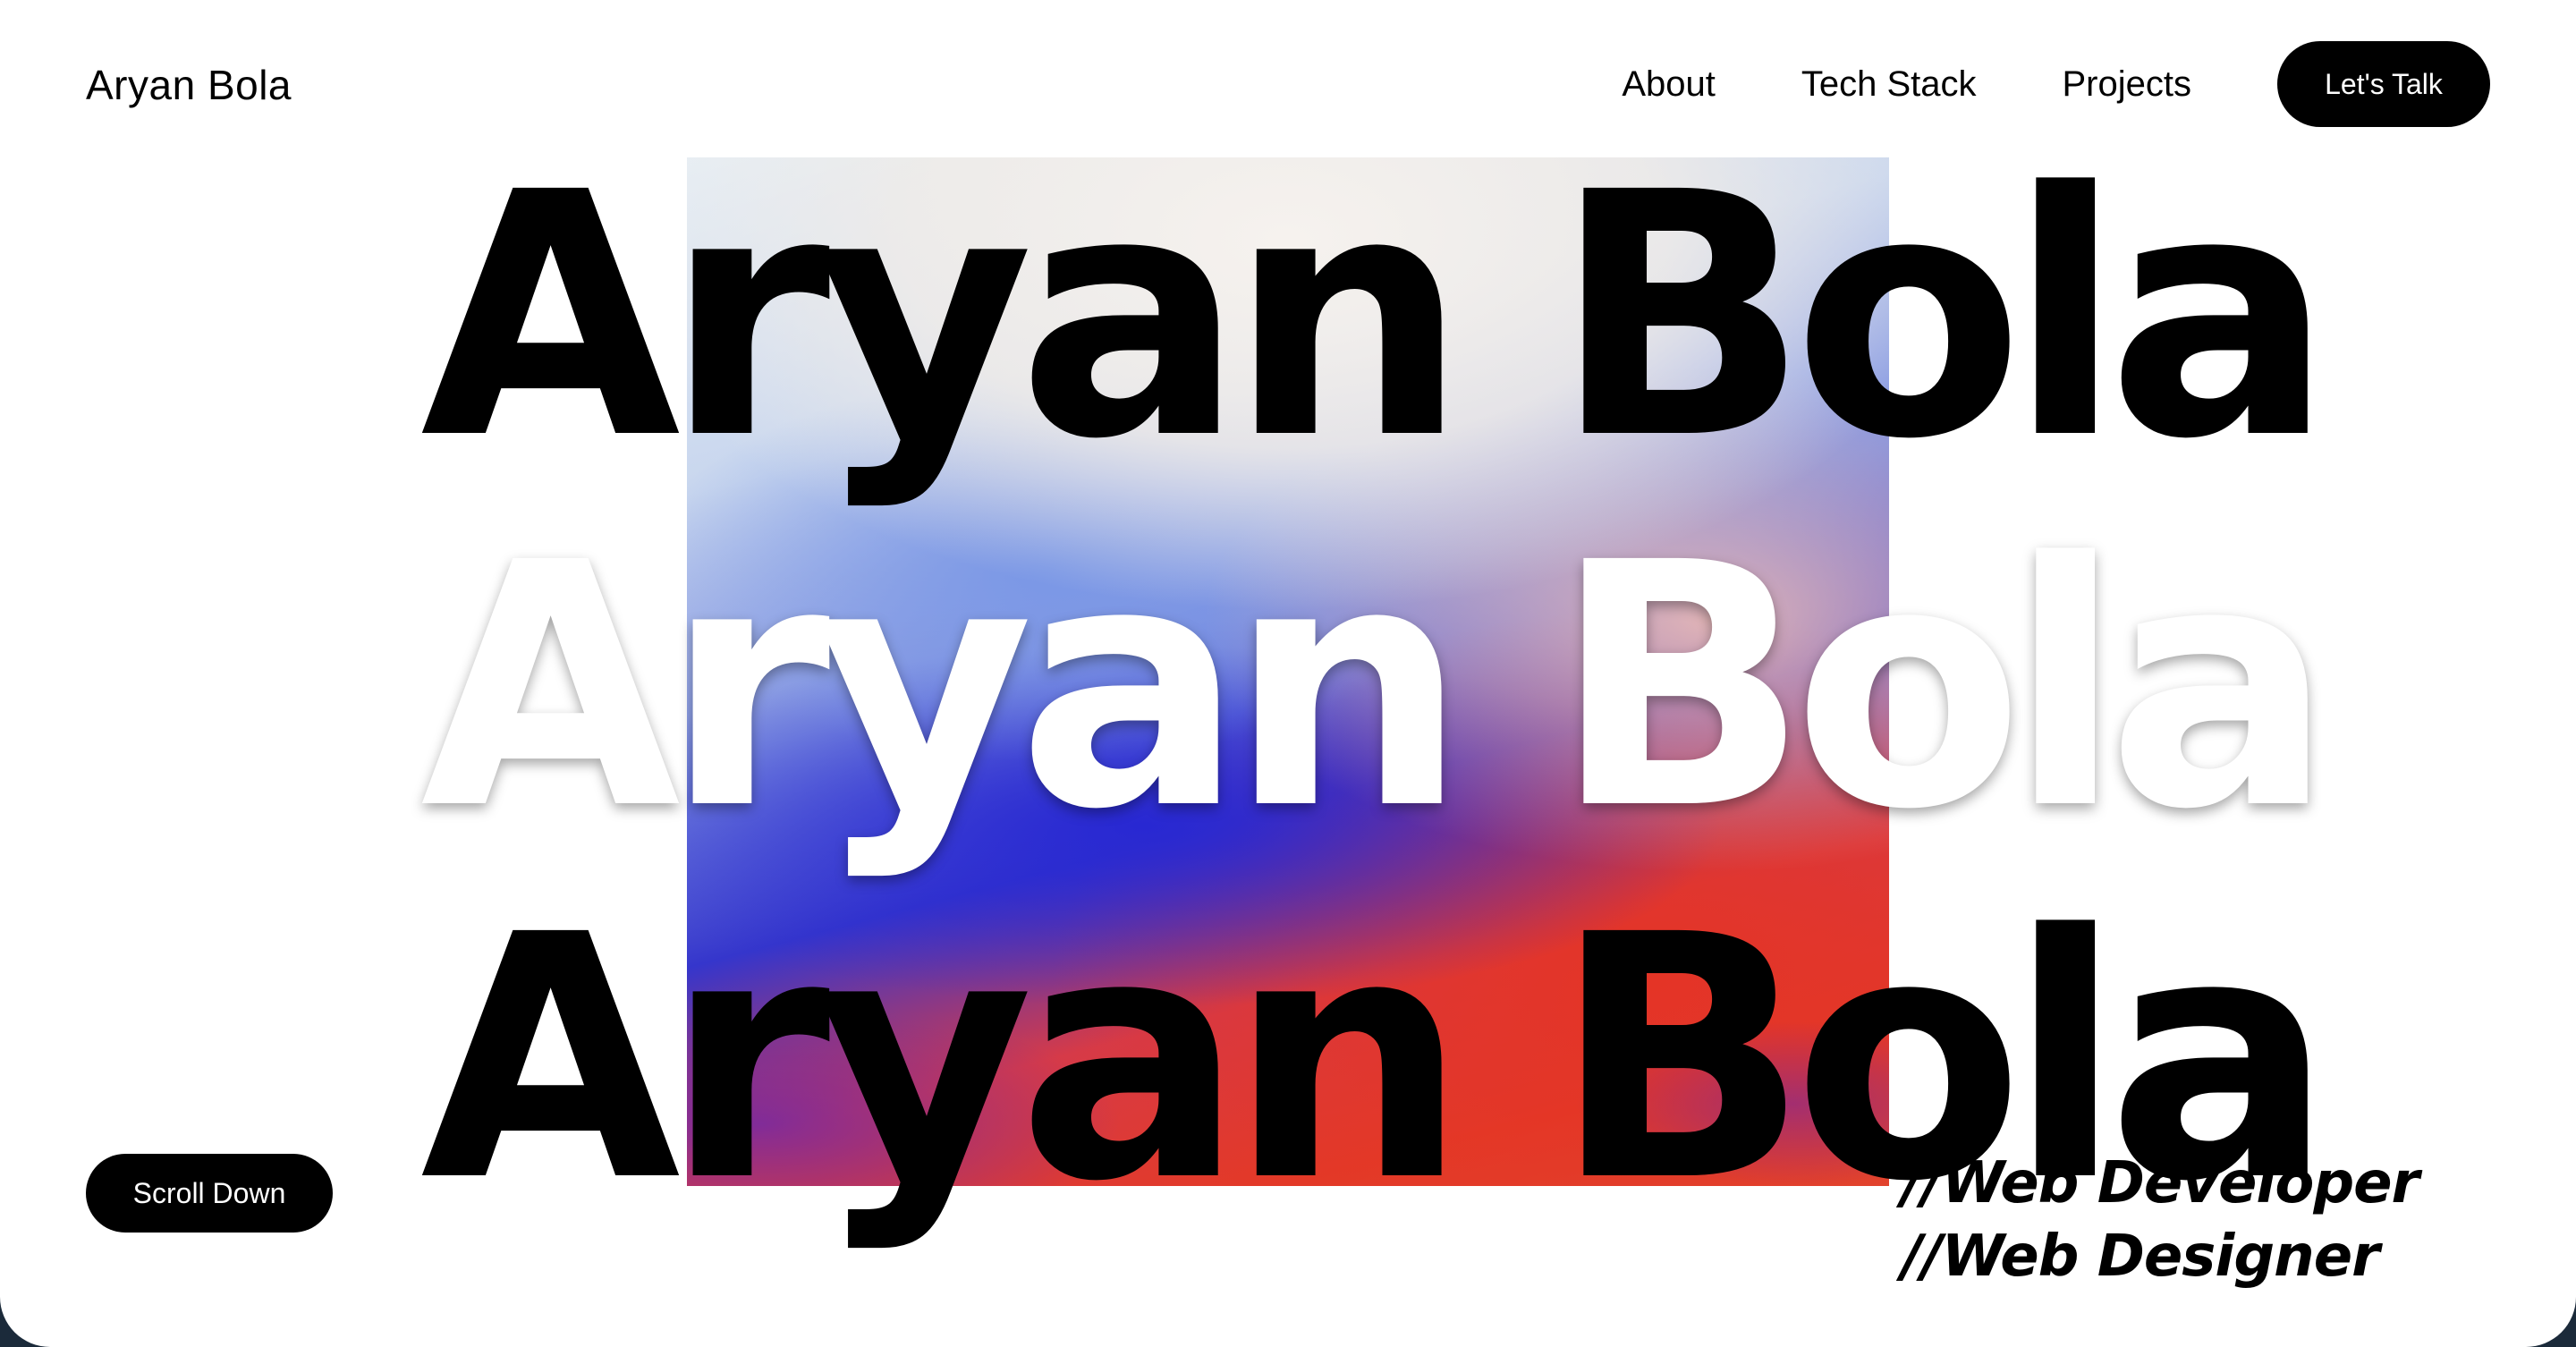 The width and height of the screenshot is (2576, 1347). What do you see at coordinates (189, 85) in the screenshot?
I see `brand-logo: Aryan Bola` at bounding box center [189, 85].